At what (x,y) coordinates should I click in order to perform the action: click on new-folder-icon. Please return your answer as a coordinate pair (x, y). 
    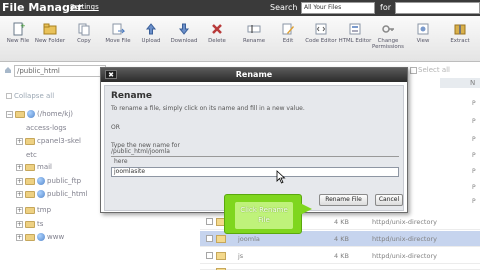
    Looking at the image, I should click on (50, 29).